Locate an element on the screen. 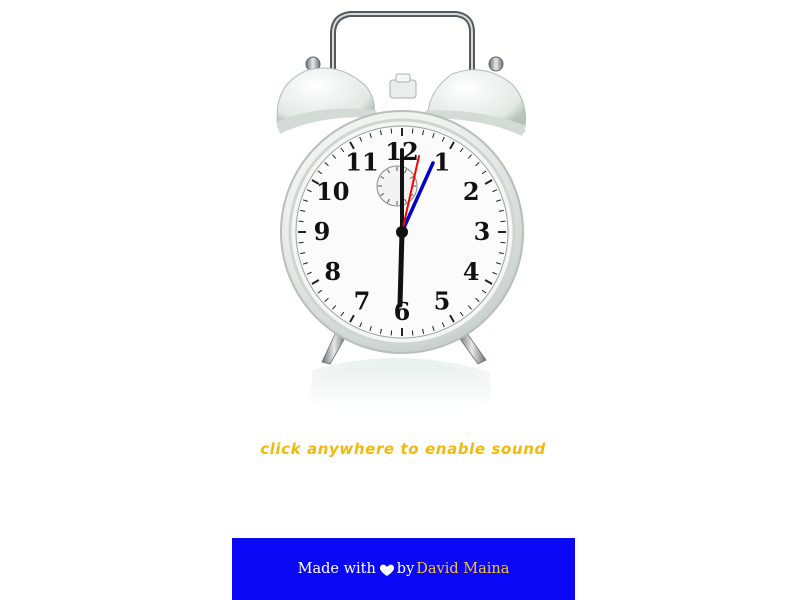 The image size is (800, 600). enable-sound-hint: click anywhere to enable sound is located at coordinates (400, 449).